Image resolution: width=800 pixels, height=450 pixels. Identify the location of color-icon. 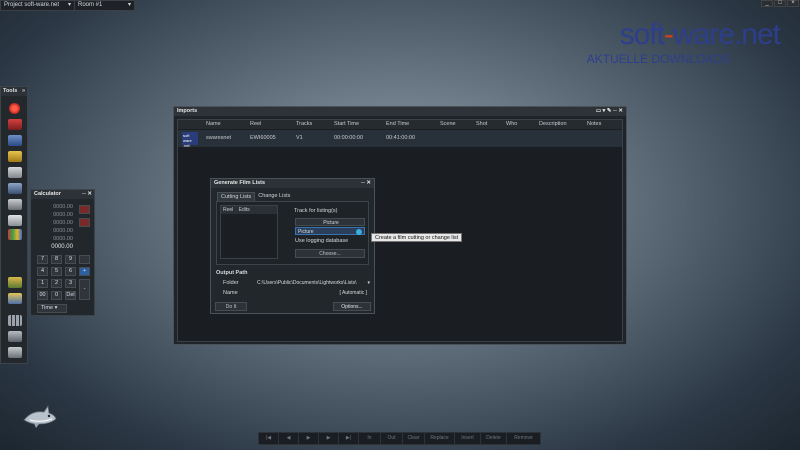
(15, 234).